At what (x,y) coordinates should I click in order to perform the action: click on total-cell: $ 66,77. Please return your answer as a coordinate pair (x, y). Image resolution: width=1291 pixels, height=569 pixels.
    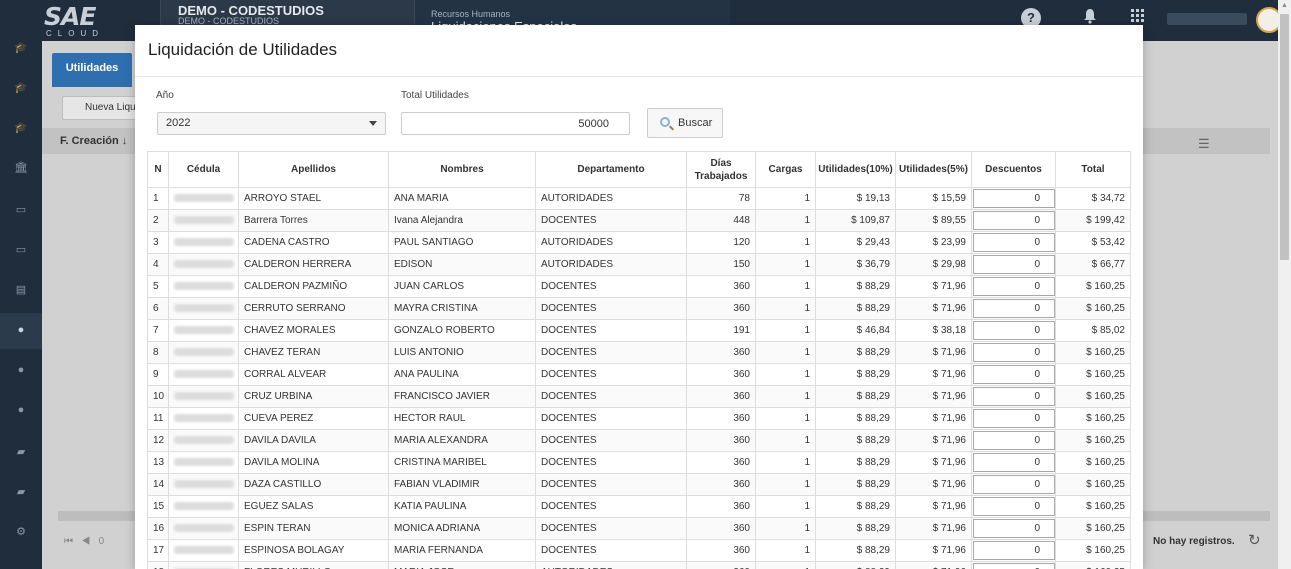
    Looking at the image, I should click on (1093, 264).